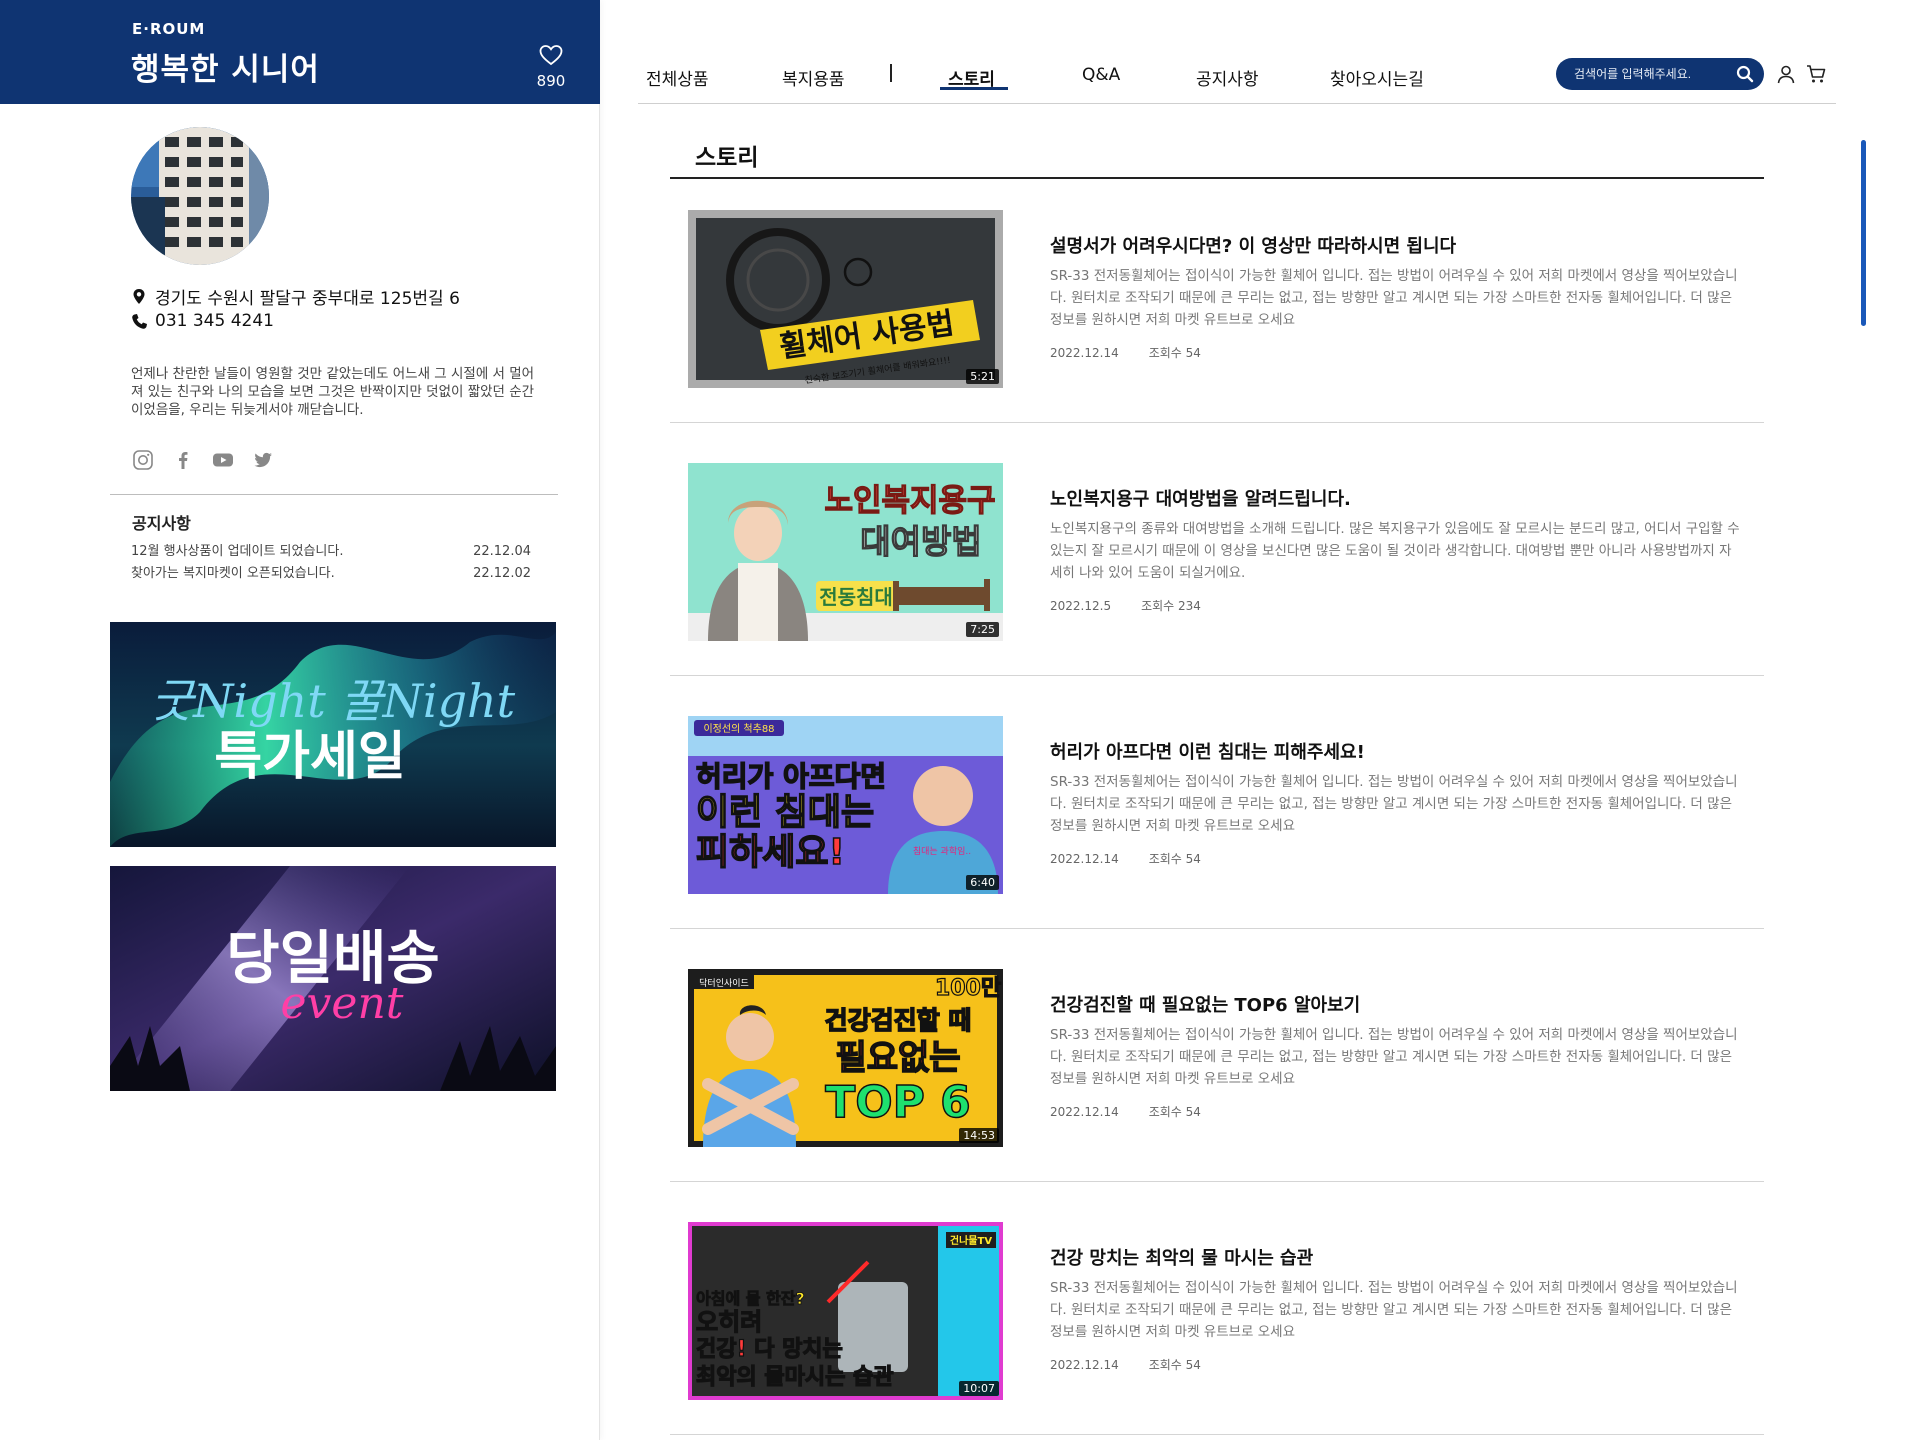 The width and height of the screenshot is (1920, 1440). I want to click on notice-item-date: 22.12.02, so click(502, 573).